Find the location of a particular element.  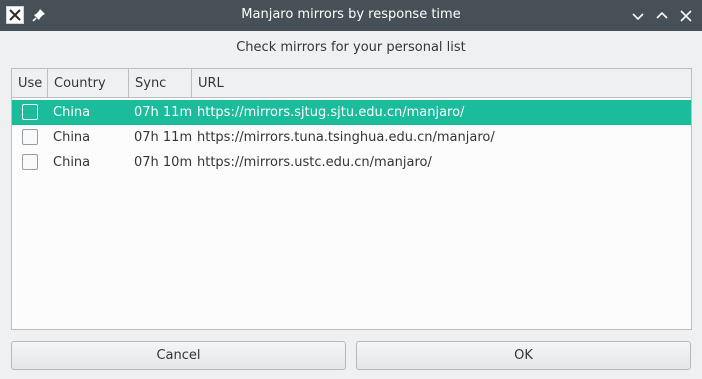

ok-button: OK is located at coordinates (523, 355).